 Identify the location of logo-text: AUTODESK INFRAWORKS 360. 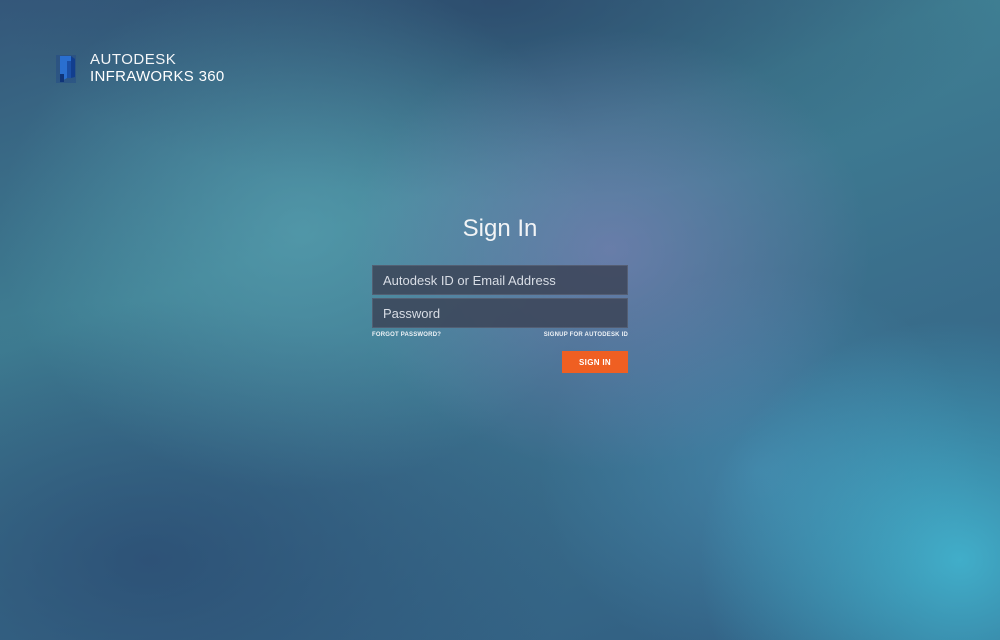
(157, 68).